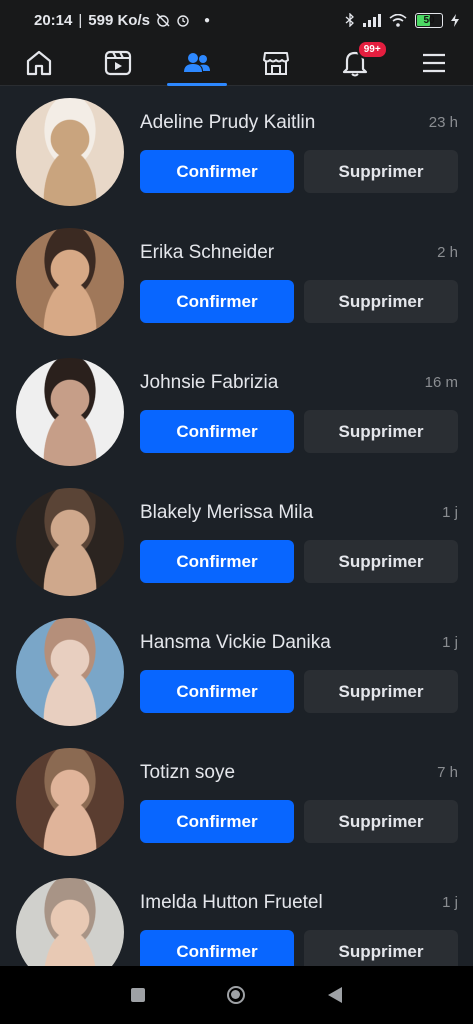  I want to click on tab-friends, so click(197, 63).